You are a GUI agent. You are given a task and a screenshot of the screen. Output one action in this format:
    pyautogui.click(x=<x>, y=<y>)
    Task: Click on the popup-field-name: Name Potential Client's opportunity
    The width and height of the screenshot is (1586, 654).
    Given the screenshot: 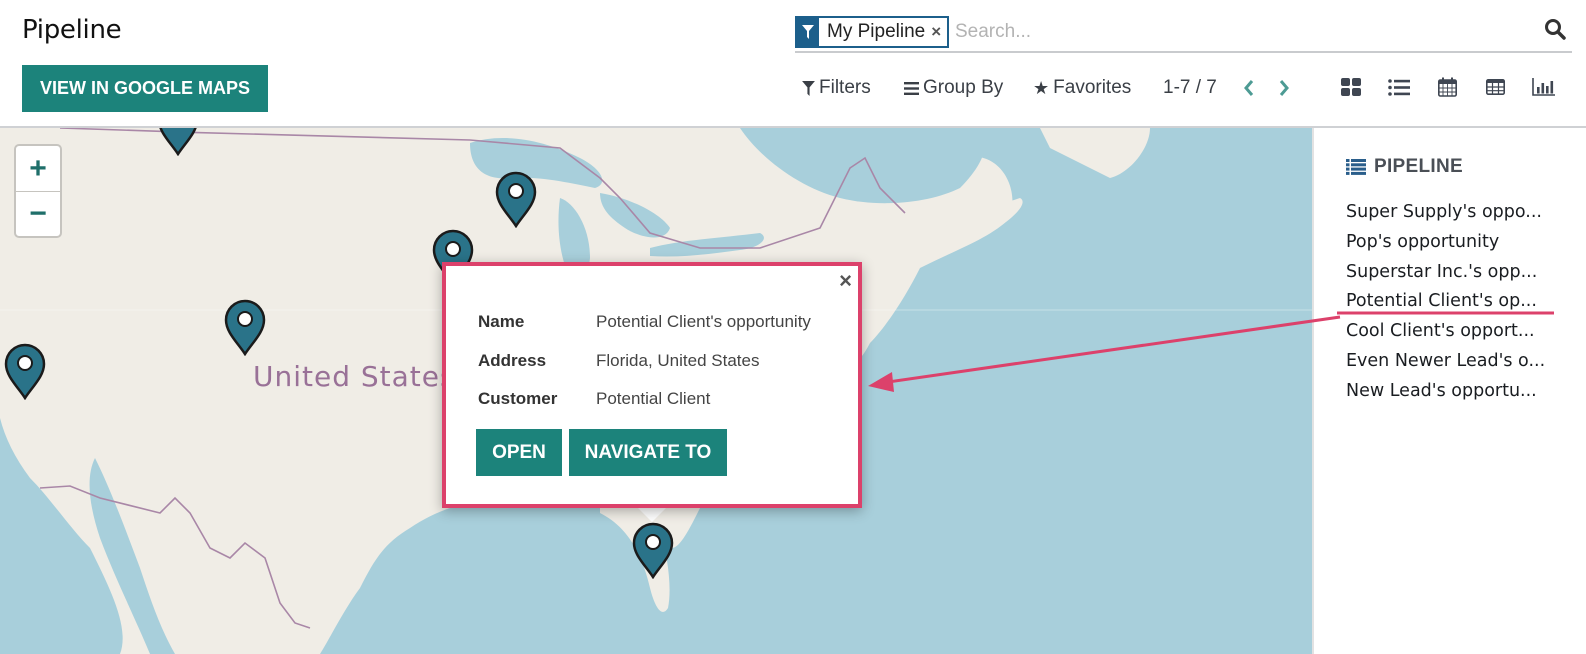 What is the action you would take?
    pyautogui.click(x=644, y=322)
    